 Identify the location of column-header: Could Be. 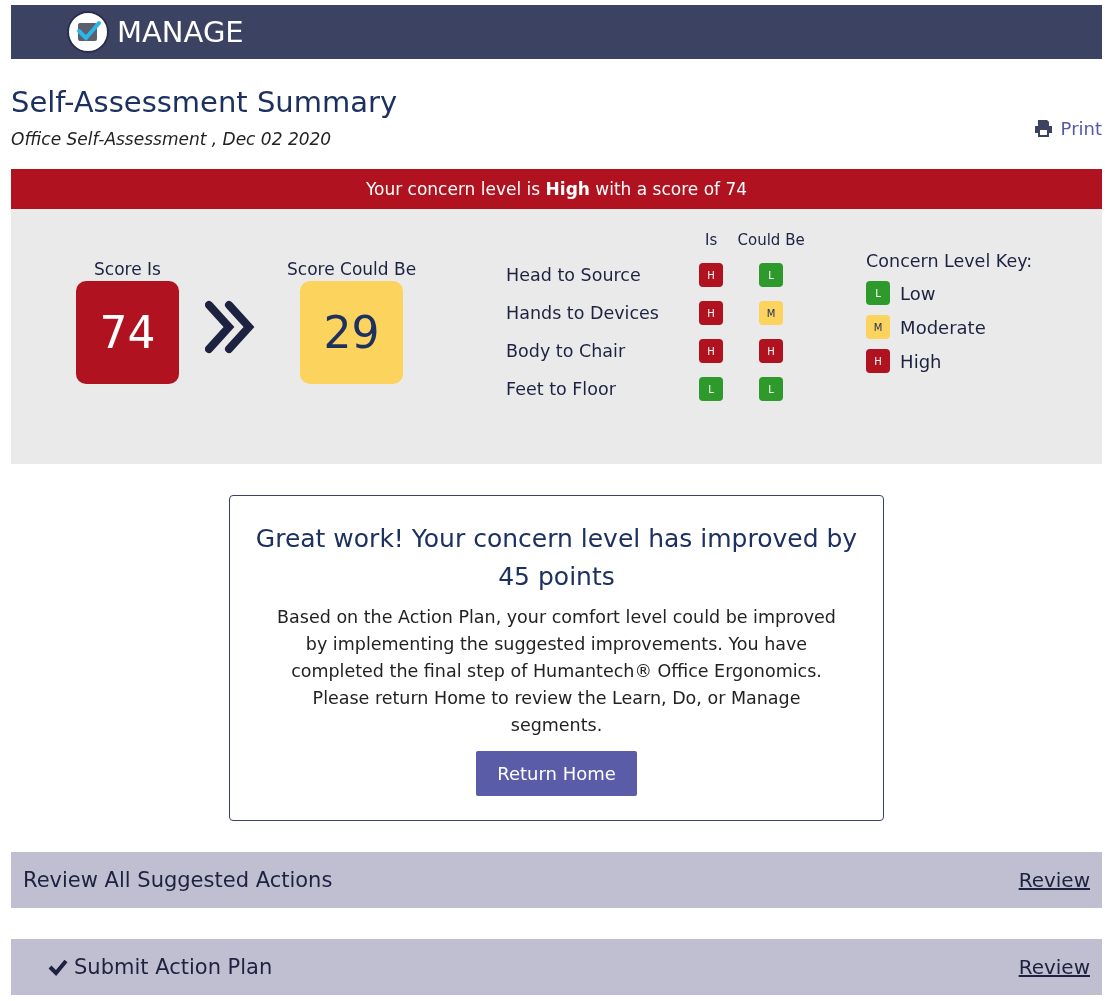
(771, 240).